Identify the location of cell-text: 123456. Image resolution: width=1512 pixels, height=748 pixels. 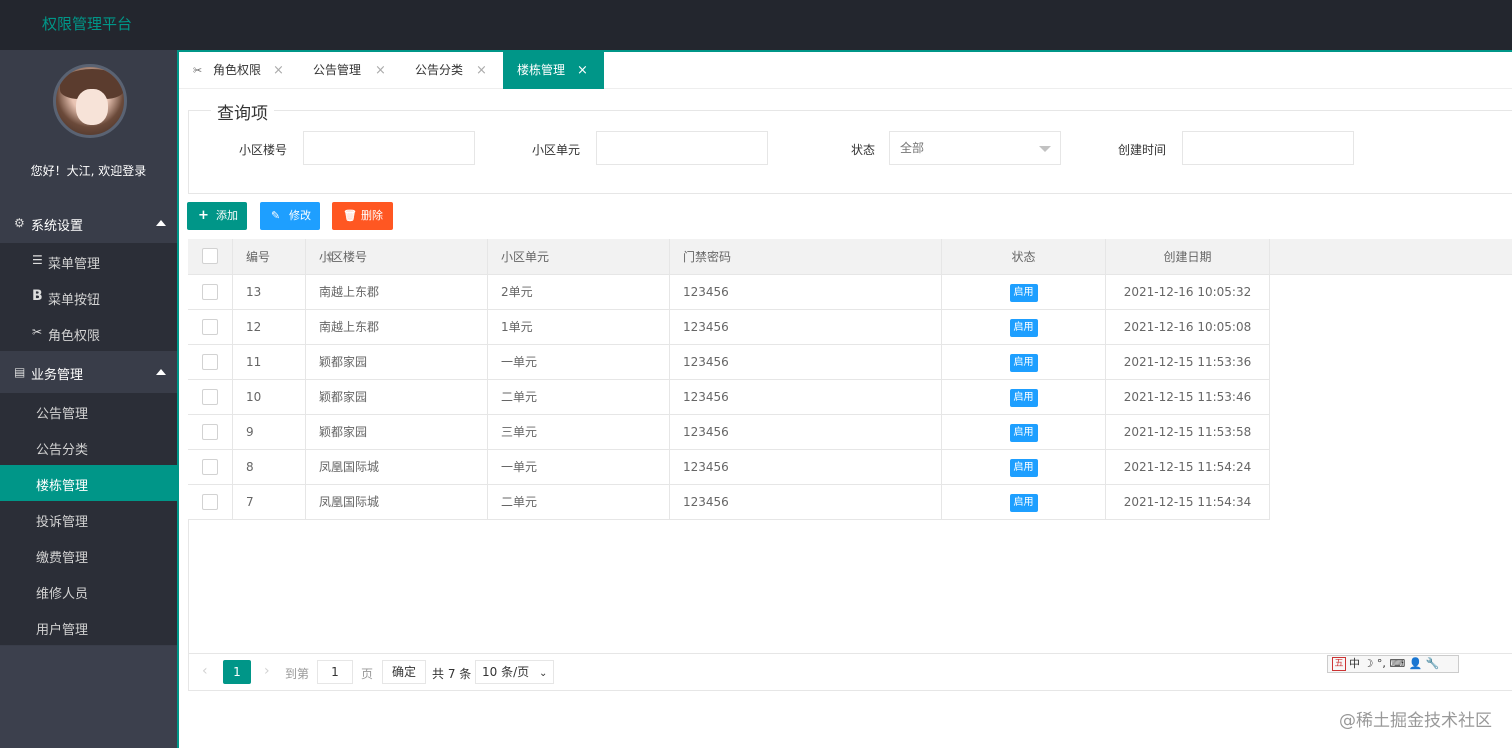
(706, 502).